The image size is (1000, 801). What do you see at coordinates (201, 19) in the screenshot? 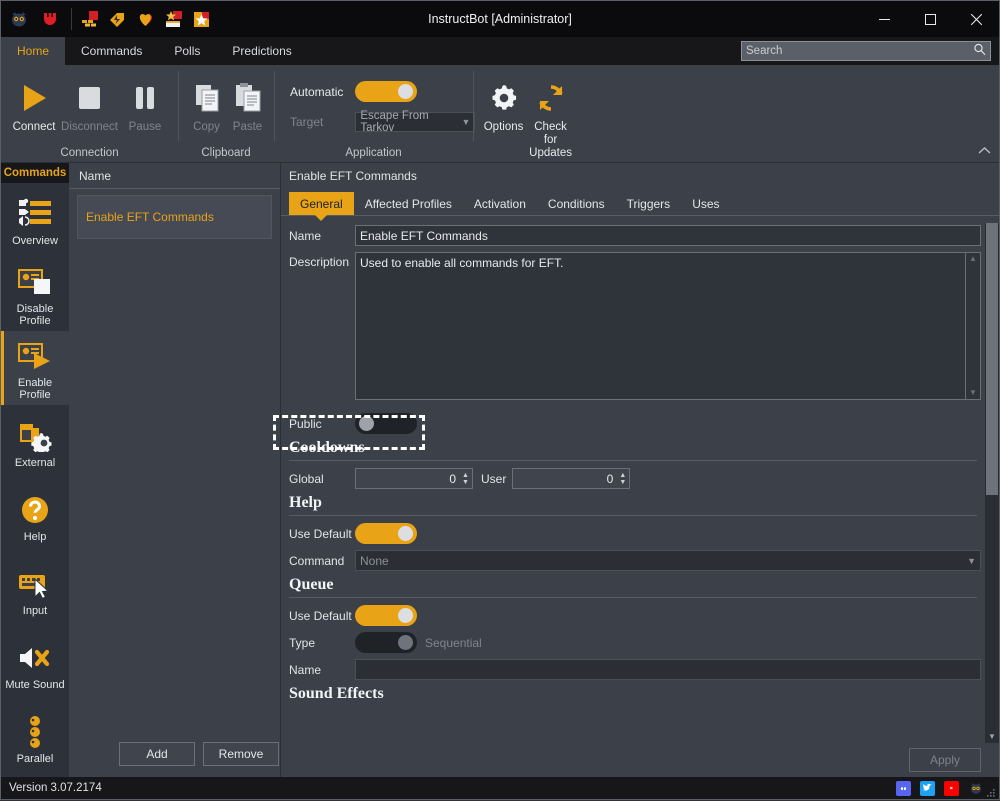
I see `star-icon` at bounding box center [201, 19].